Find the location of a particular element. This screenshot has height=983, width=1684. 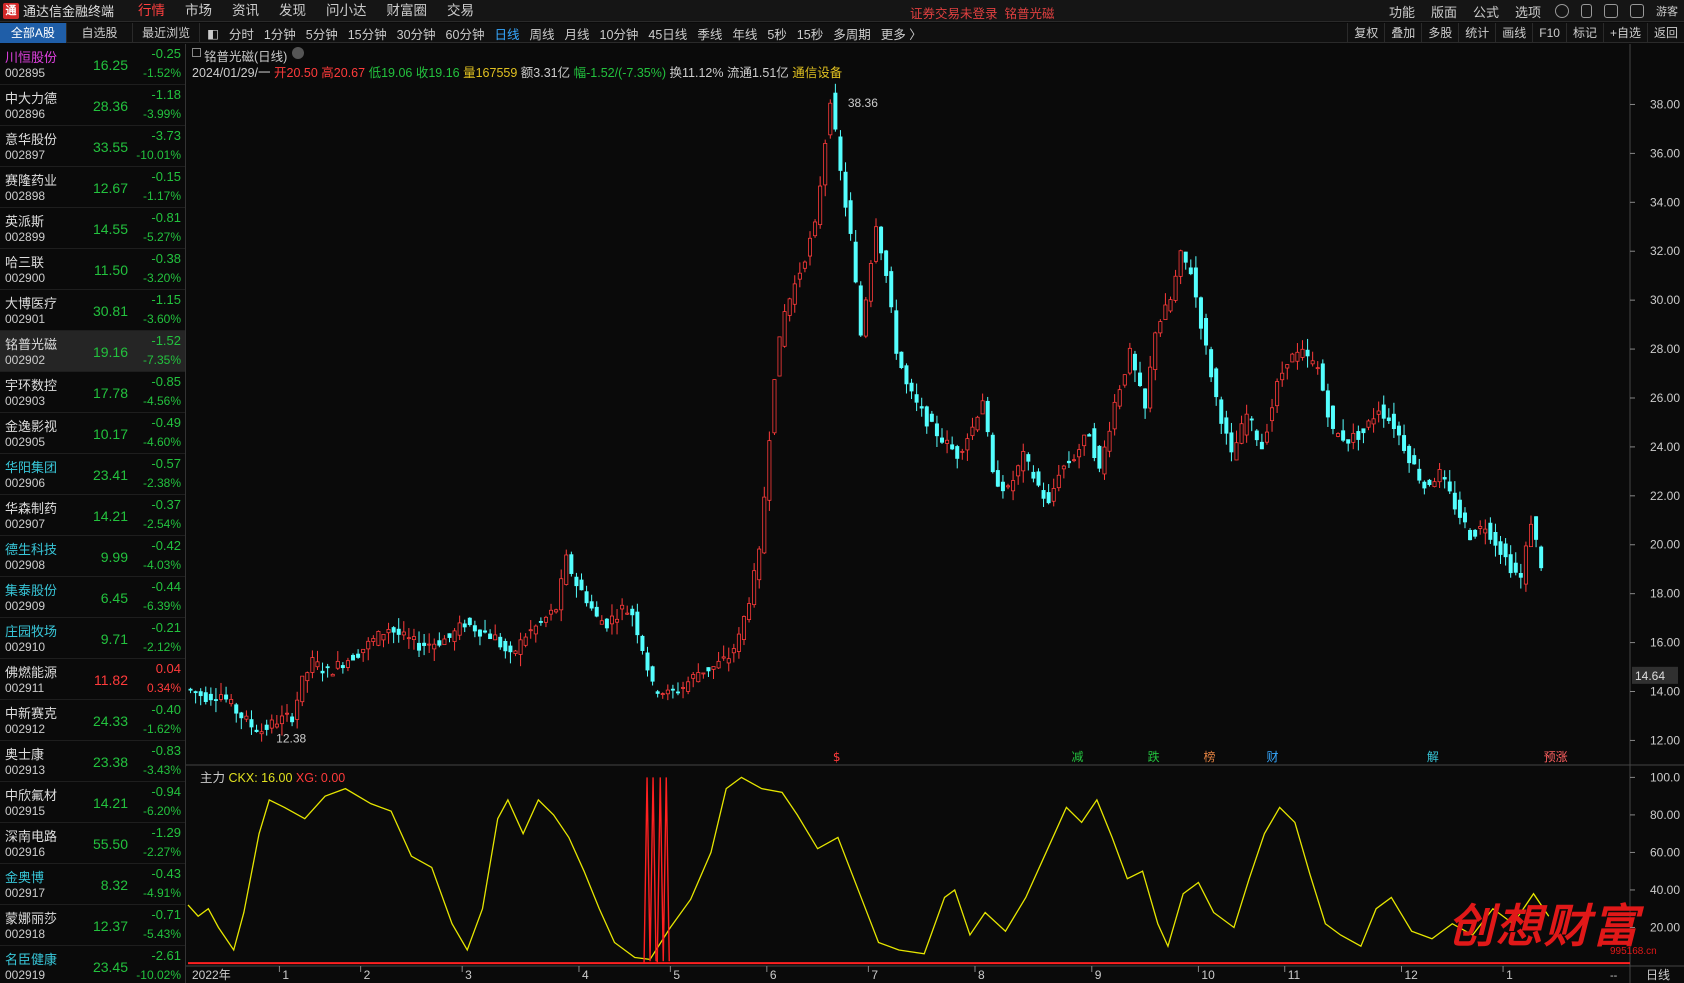

current-price-label: 14.64 is located at coordinates (1650, 676).